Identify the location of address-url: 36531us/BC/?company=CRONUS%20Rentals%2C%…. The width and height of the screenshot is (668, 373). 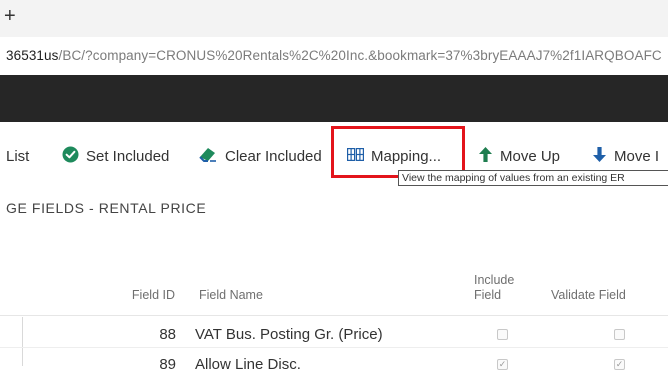
(334, 55).